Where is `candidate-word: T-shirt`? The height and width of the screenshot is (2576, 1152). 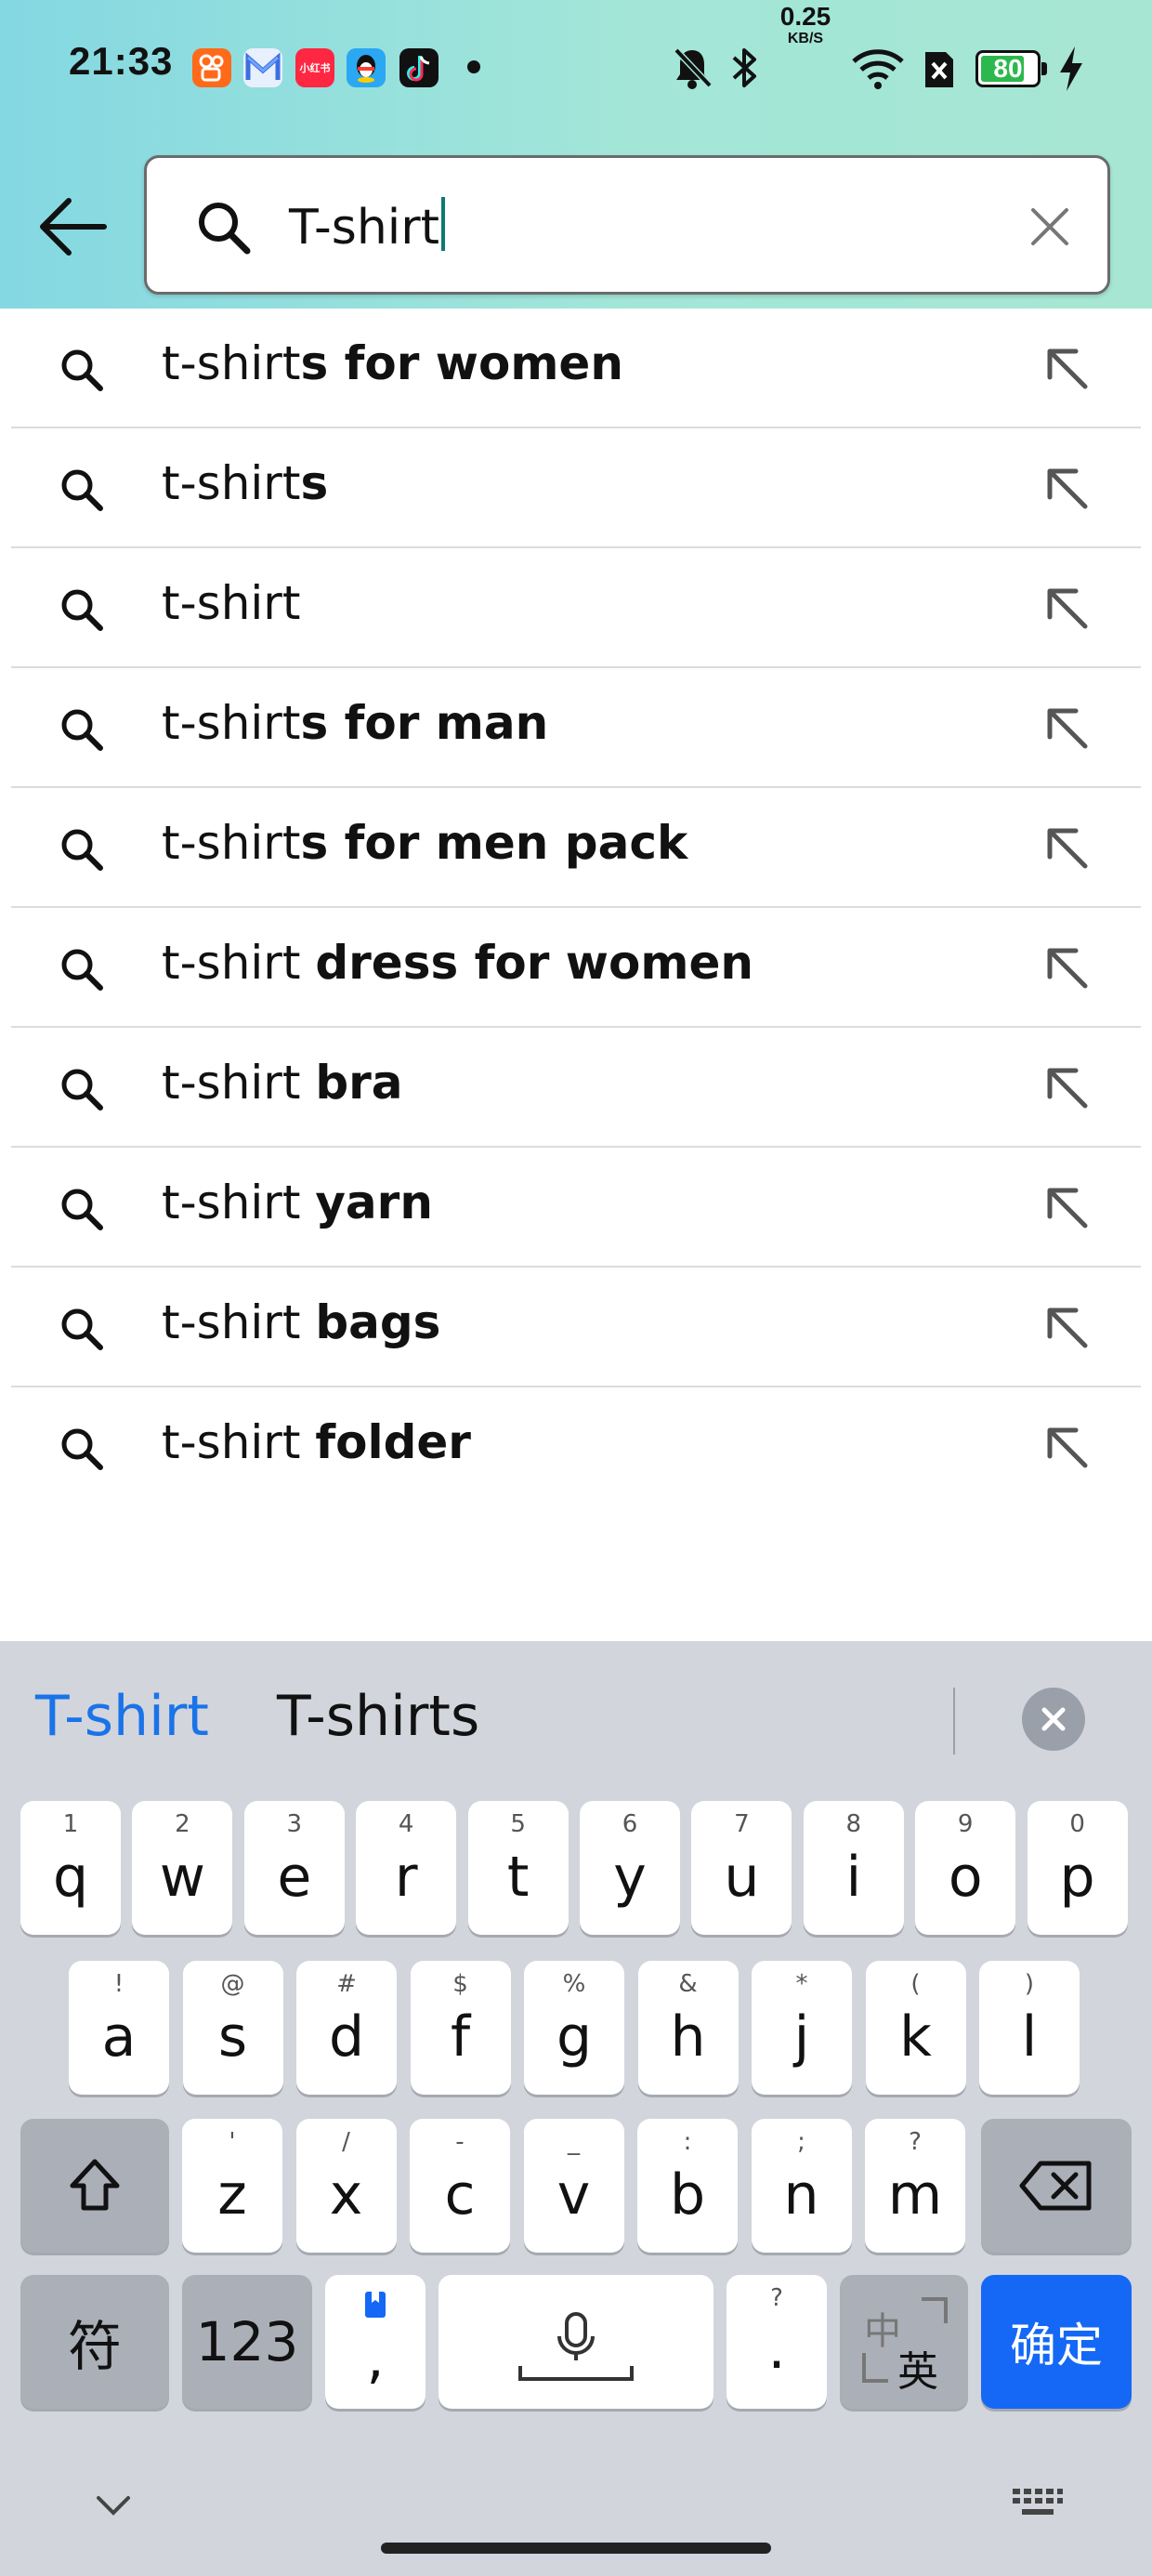 candidate-word: T-shirt is located at coordinates (122, 1716).